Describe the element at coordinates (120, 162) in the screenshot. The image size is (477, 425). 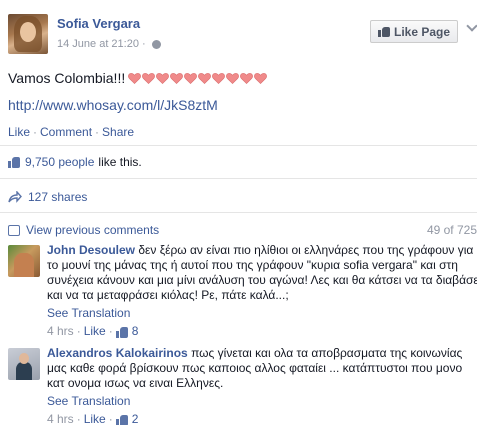
I see `likes-suffix: like this.` at that location.